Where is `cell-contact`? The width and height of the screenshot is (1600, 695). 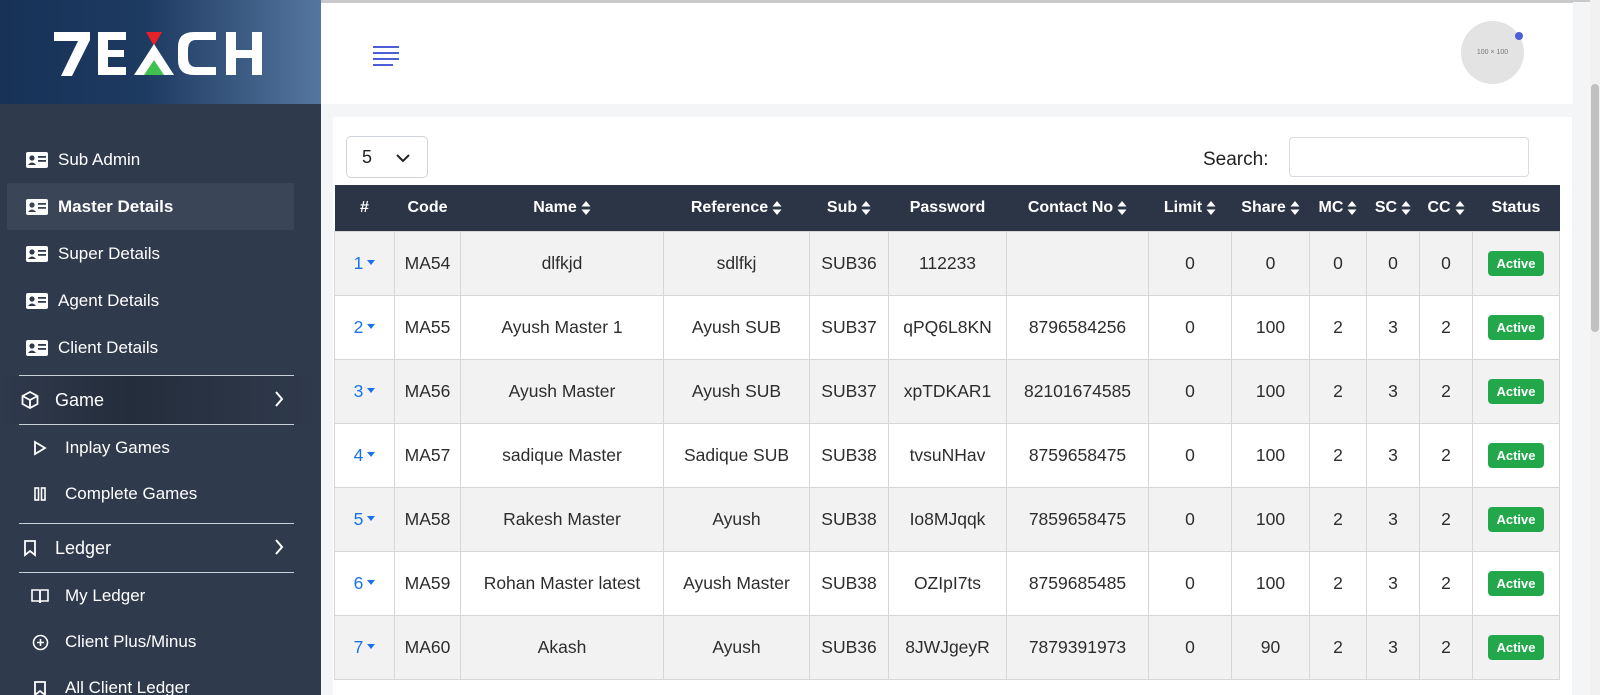 cell-contact is located at coordinates (1077, 263).